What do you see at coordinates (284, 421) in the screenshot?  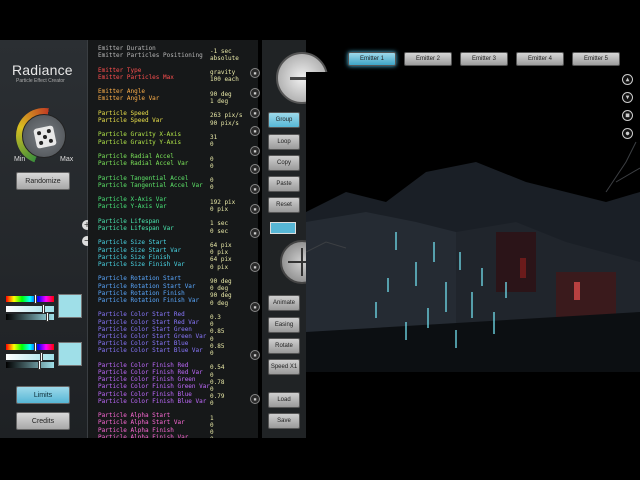 I see `save-button: Save` at bounding box center [284, 421].